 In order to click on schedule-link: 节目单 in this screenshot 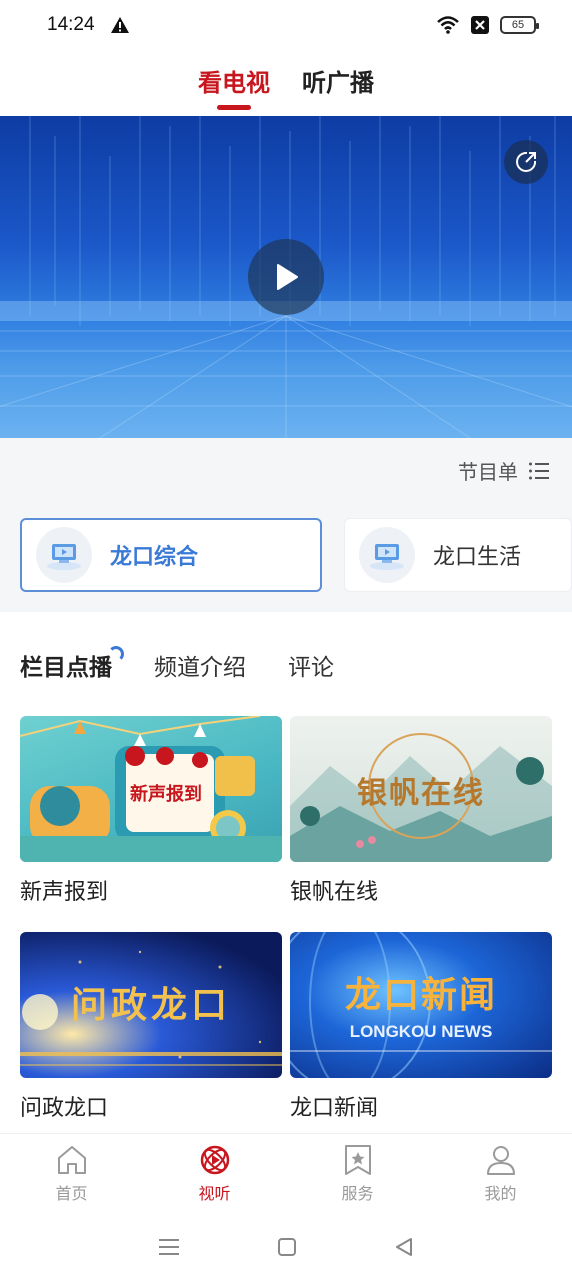, I will do `click(504, 470)`.